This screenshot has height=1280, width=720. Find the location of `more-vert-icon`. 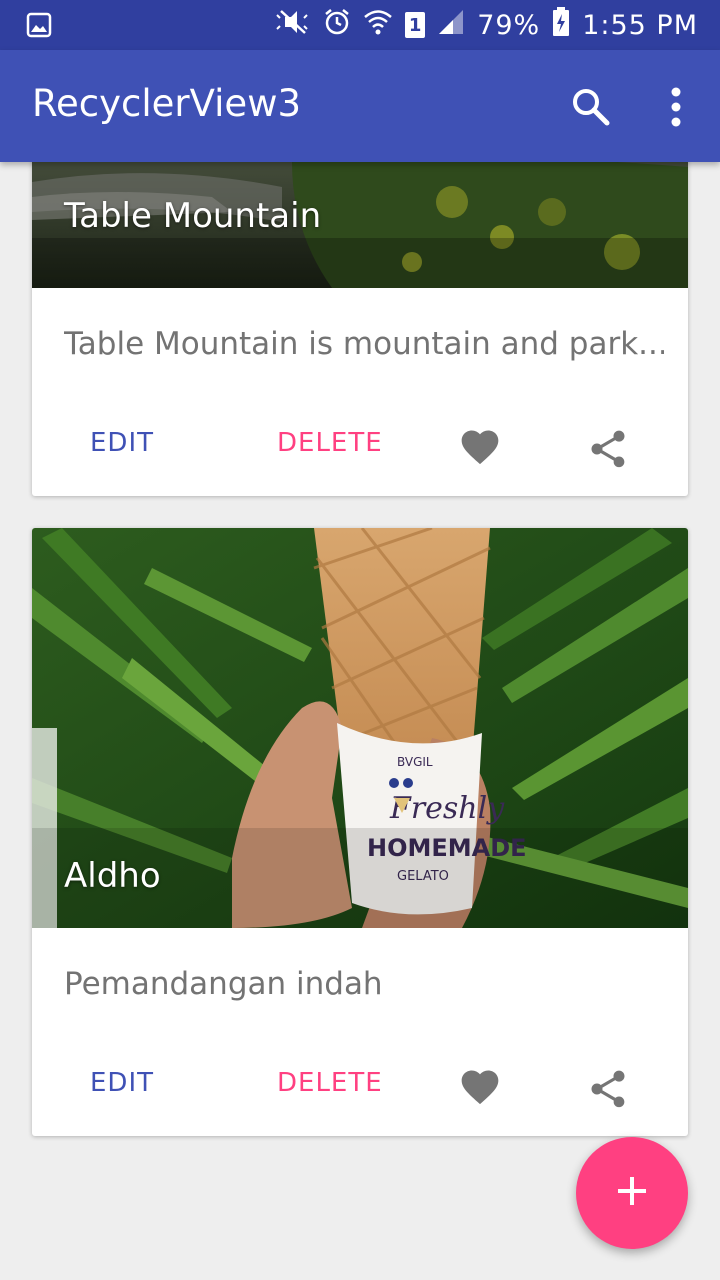

more-vert-icon is located at coordinates (676, 107).